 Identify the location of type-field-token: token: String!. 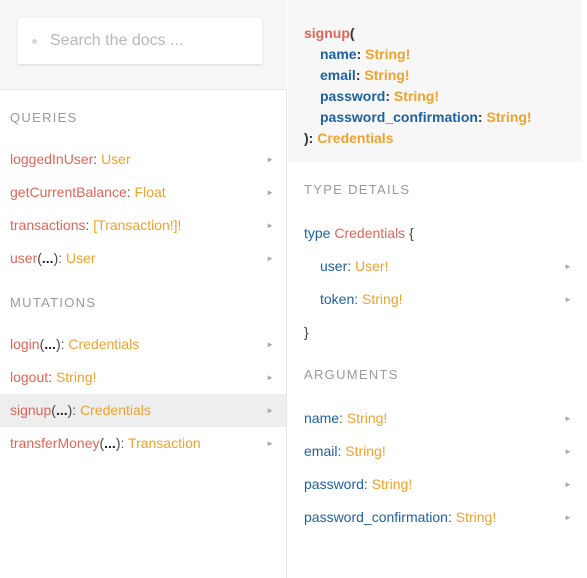
(361, 299).